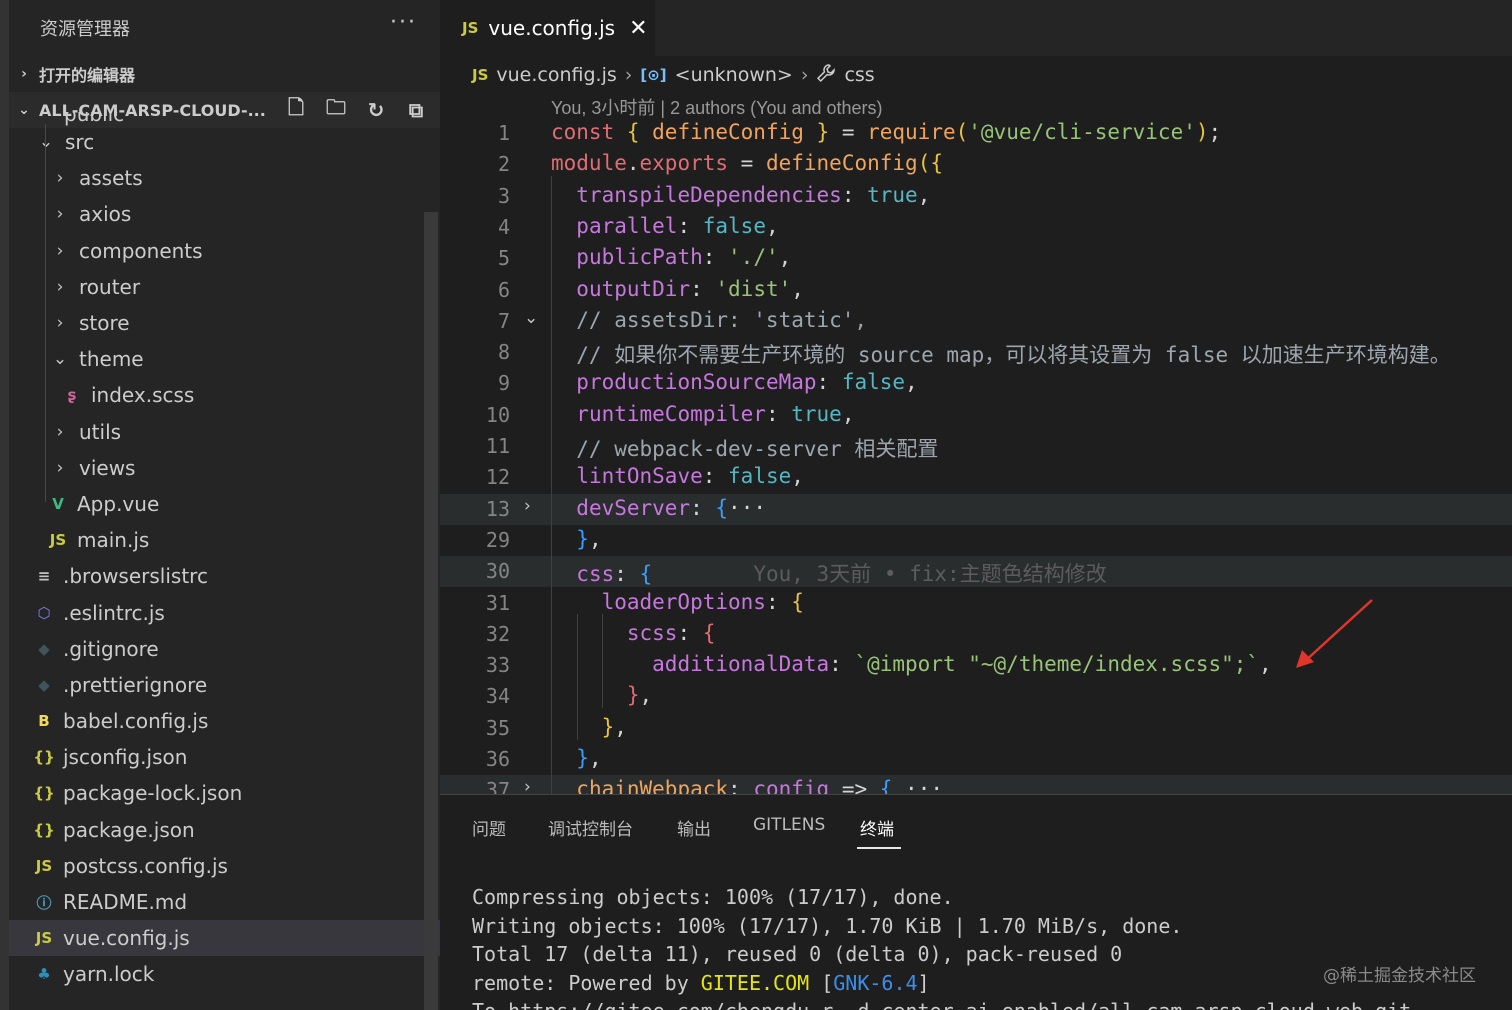 Image resolution: width=1512 pixels, height=1010 pixels. What do you see at coordinates (489, 827) in the screenshot?
I see `tab-problems: 问题` at bounding box center [489, 827].